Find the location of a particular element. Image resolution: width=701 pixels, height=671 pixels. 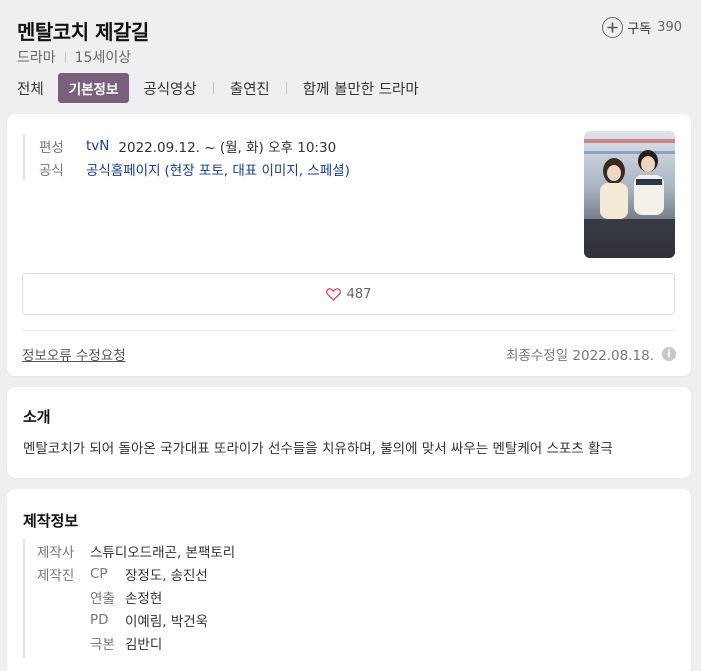

tab-basic-info: 기본정보 is located at coordinates (93, 88).